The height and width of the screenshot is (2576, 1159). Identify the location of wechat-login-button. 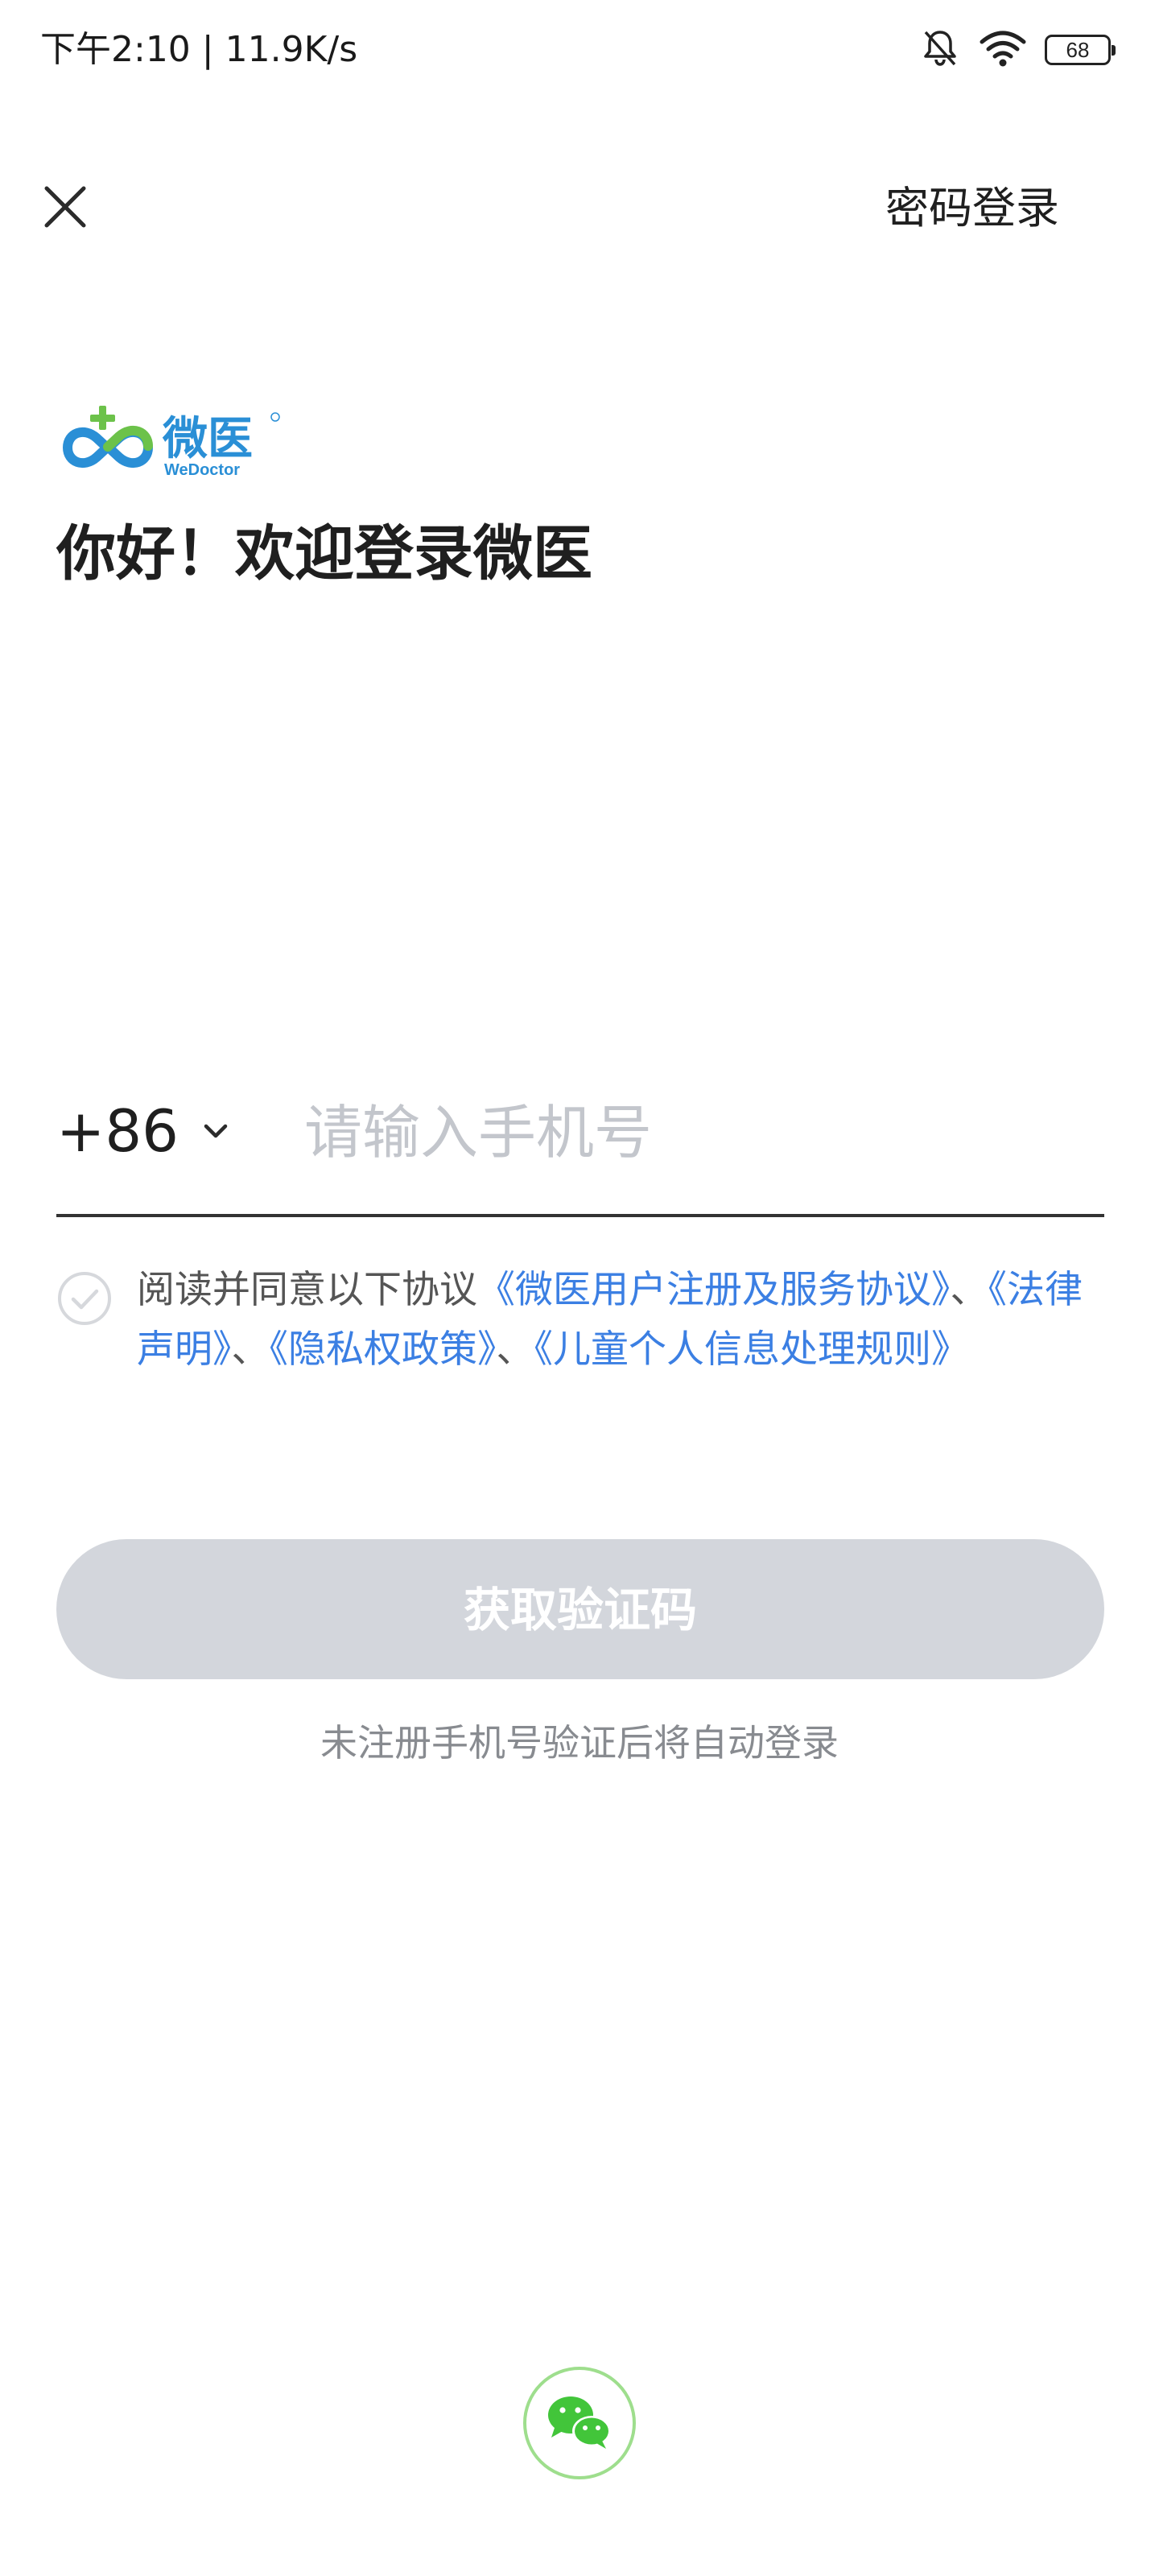
(579, 2423).